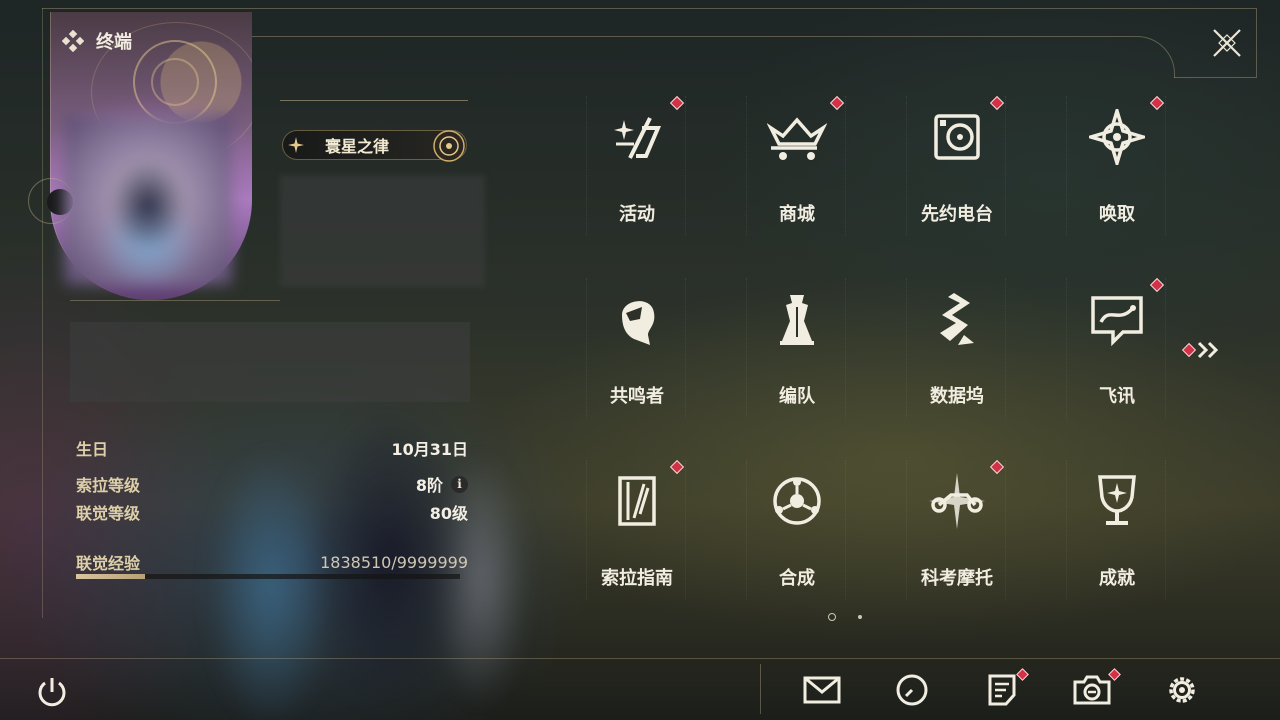  What do you see at coordinates (108, 563) in the screenshot?
I see `stat-label: 联觉经验` at bounding box center [108, 563].